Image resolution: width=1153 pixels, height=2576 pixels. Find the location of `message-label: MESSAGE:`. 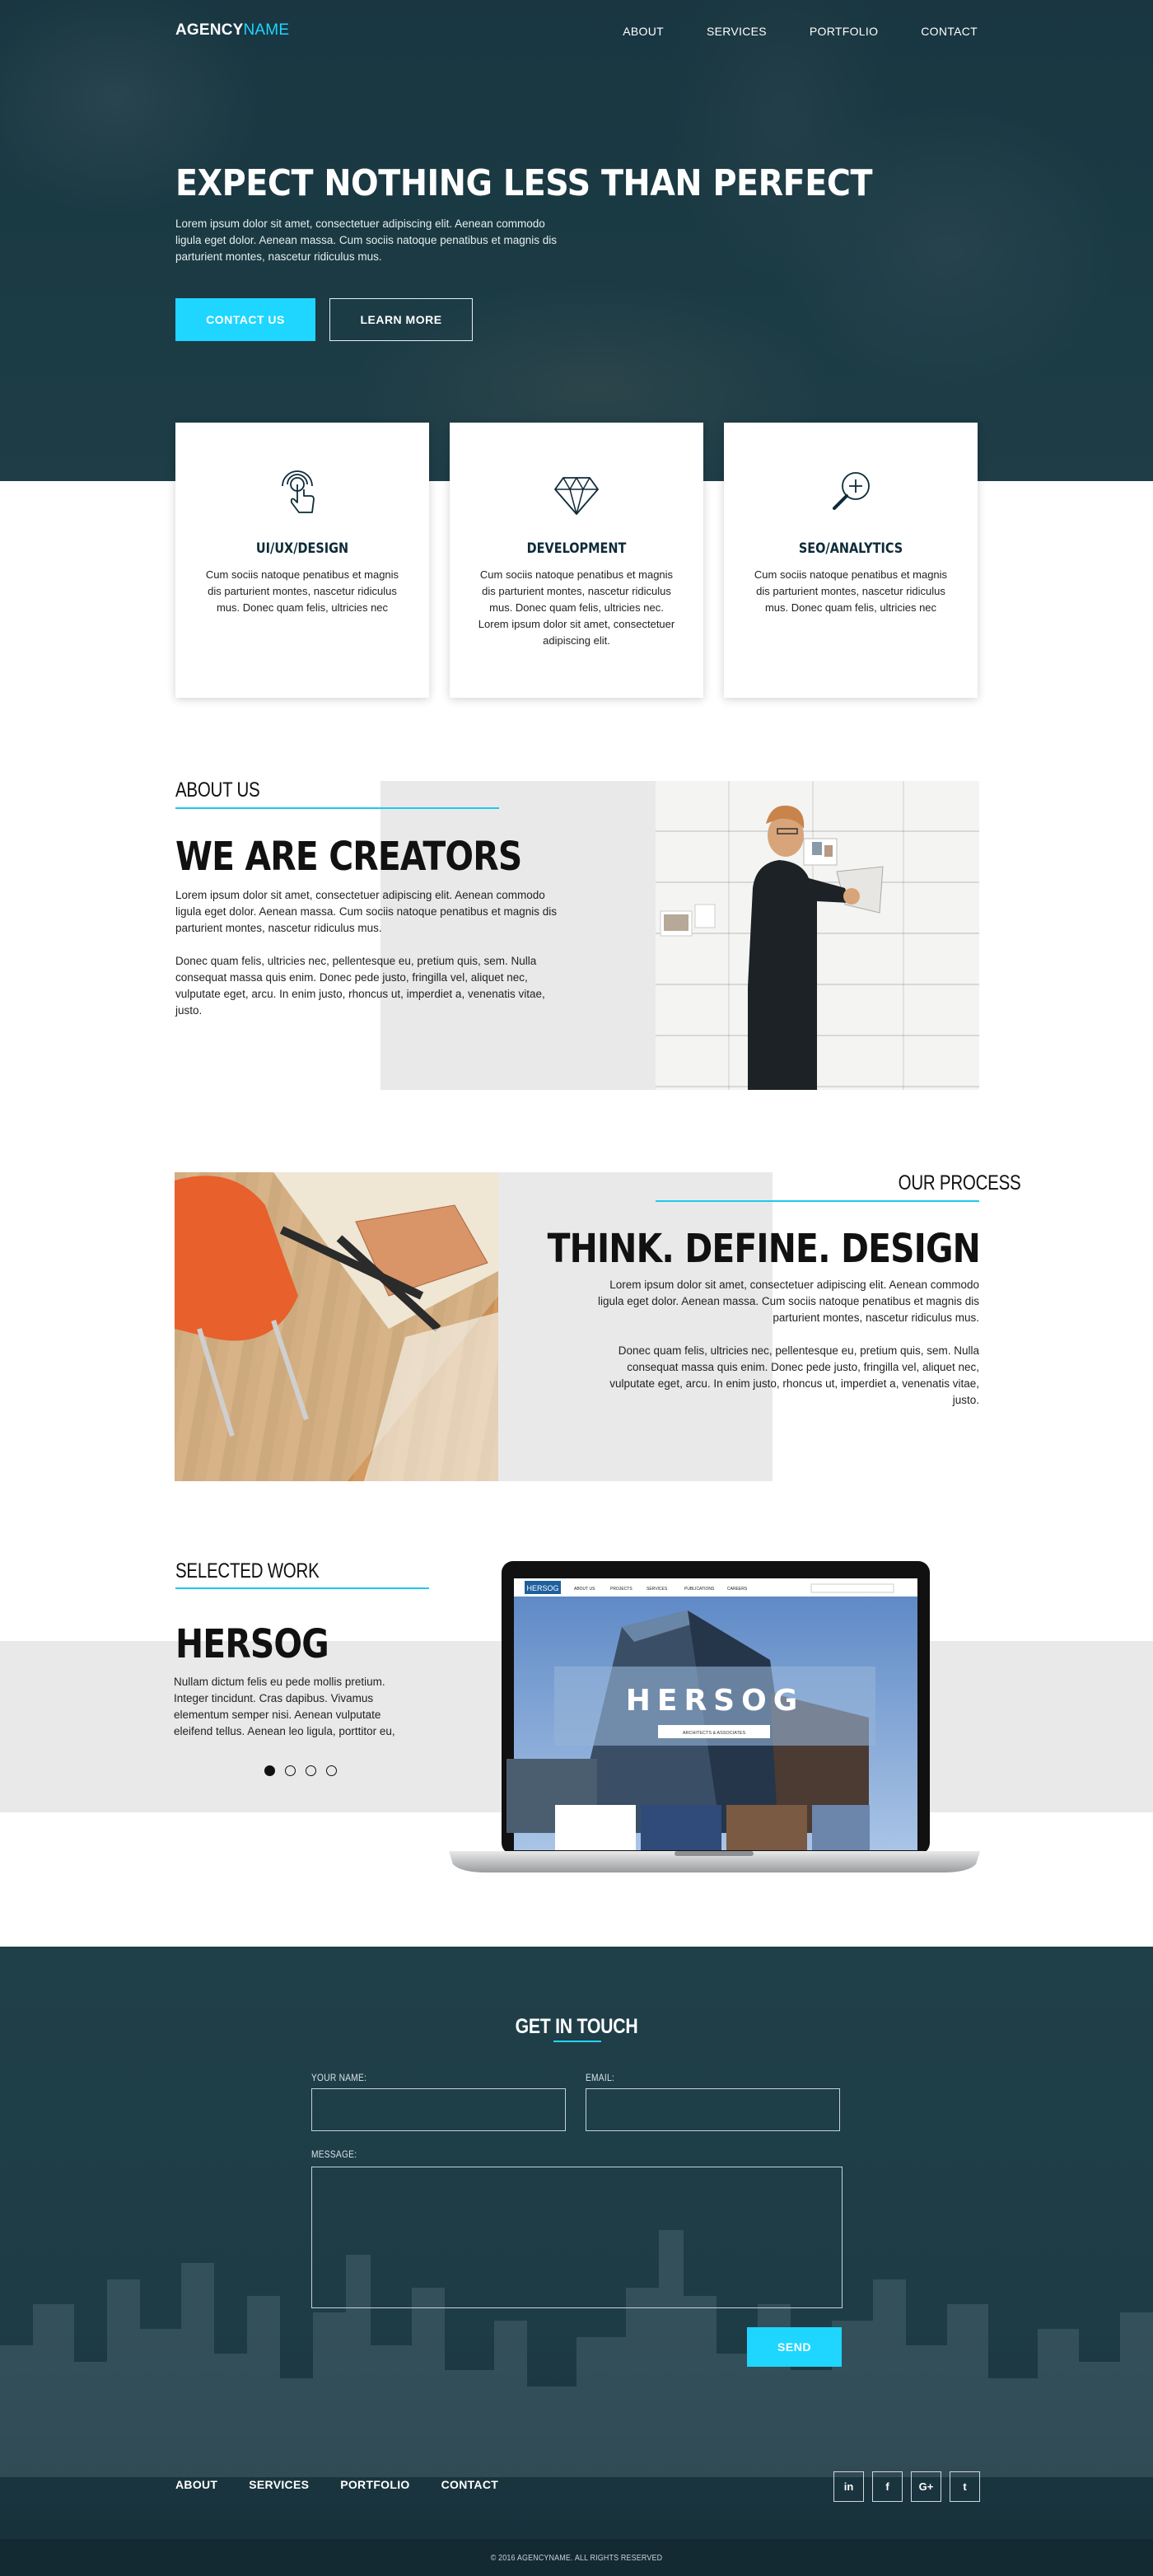

message-label: MESSAGE: is located at coordinates (334, 2154).